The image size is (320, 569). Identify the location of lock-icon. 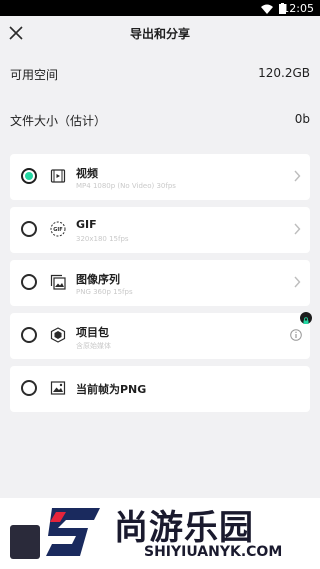
(306, 320).